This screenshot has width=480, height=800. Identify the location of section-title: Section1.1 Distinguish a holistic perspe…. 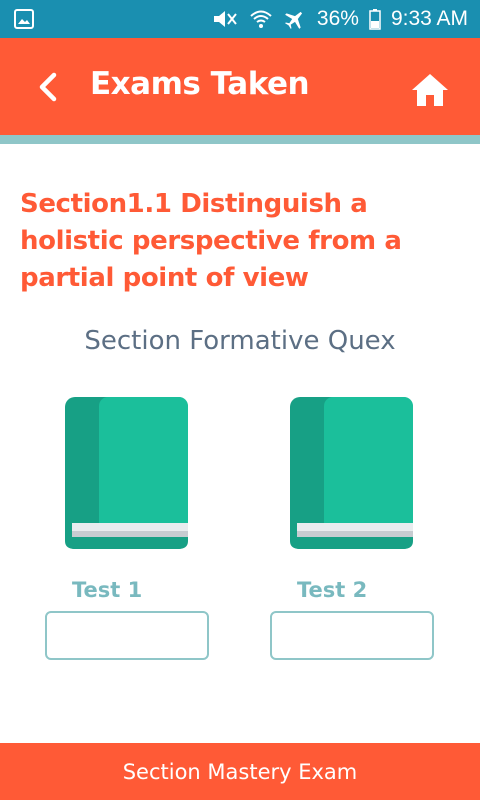
(211, 241).